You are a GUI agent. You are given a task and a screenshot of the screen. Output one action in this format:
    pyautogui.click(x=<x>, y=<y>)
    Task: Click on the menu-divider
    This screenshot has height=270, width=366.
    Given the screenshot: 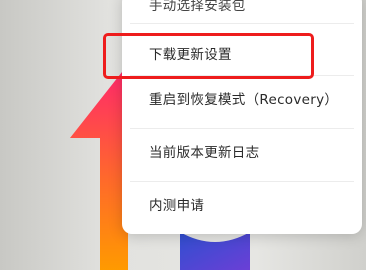 What is the action you would take?
    pyautogui.click(x=242, y=23)
    